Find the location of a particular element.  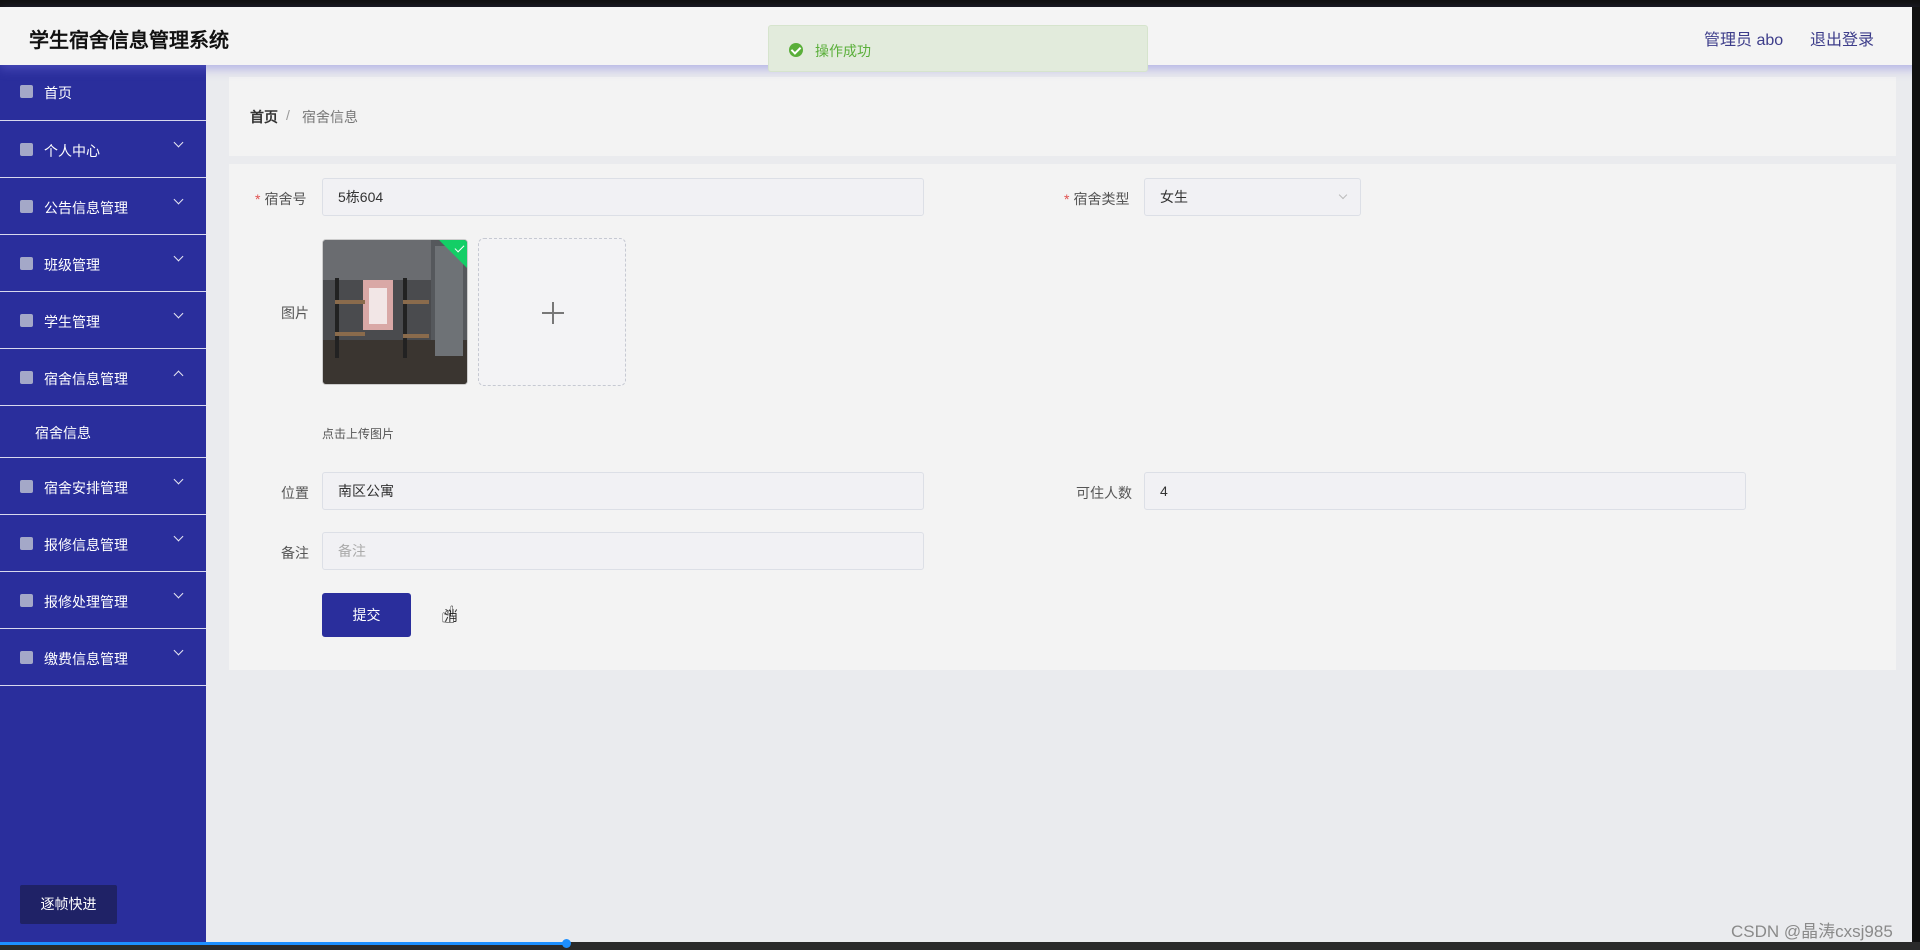

home-icon is located at coordinates (26, 91).